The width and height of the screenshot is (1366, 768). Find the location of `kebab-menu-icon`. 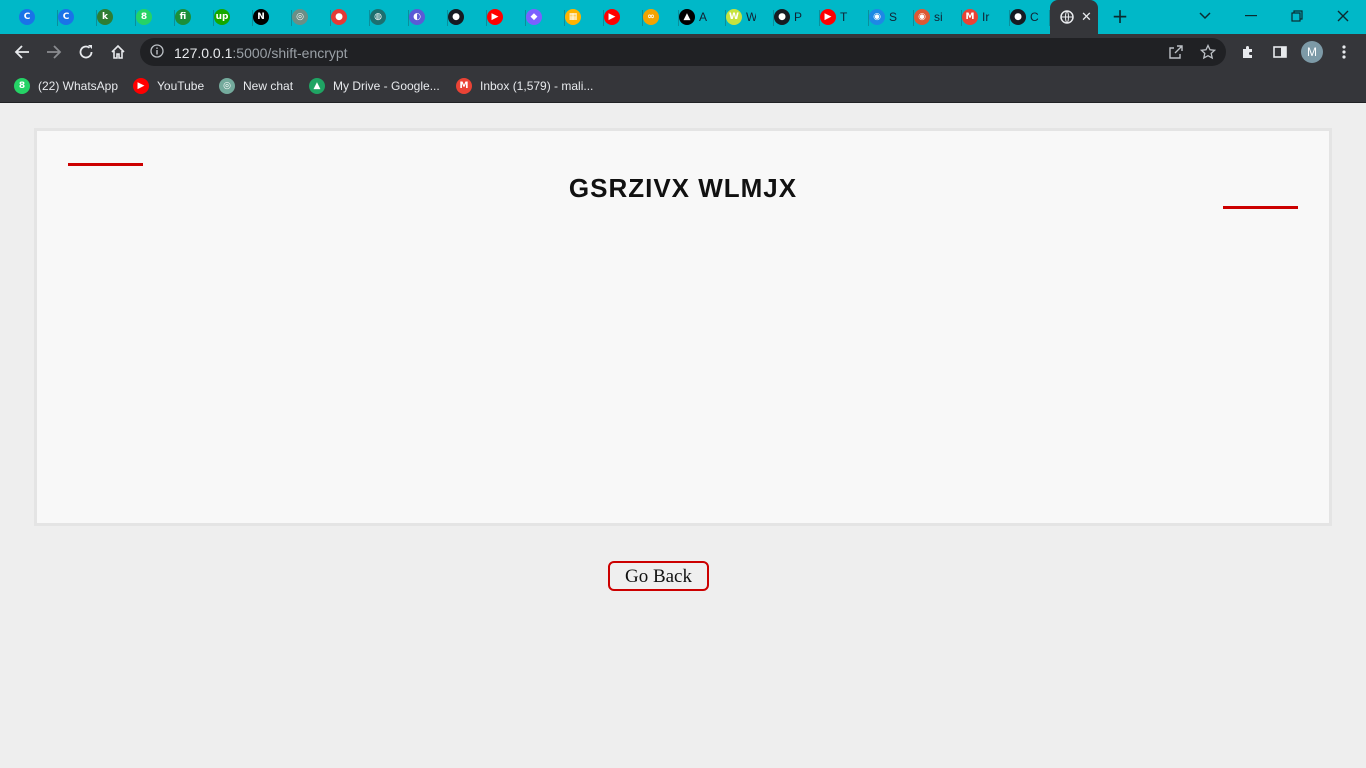

kebab-menu-icon is located at coordinates (1344, 52).